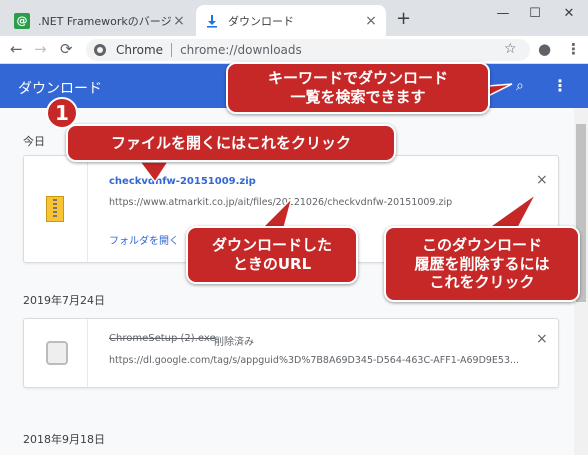 The height and width of the screenshot is (455, 588). I want to click on delete-callout: このダウンロード 履歴を削除するには これをクリック, so click(482, 264).